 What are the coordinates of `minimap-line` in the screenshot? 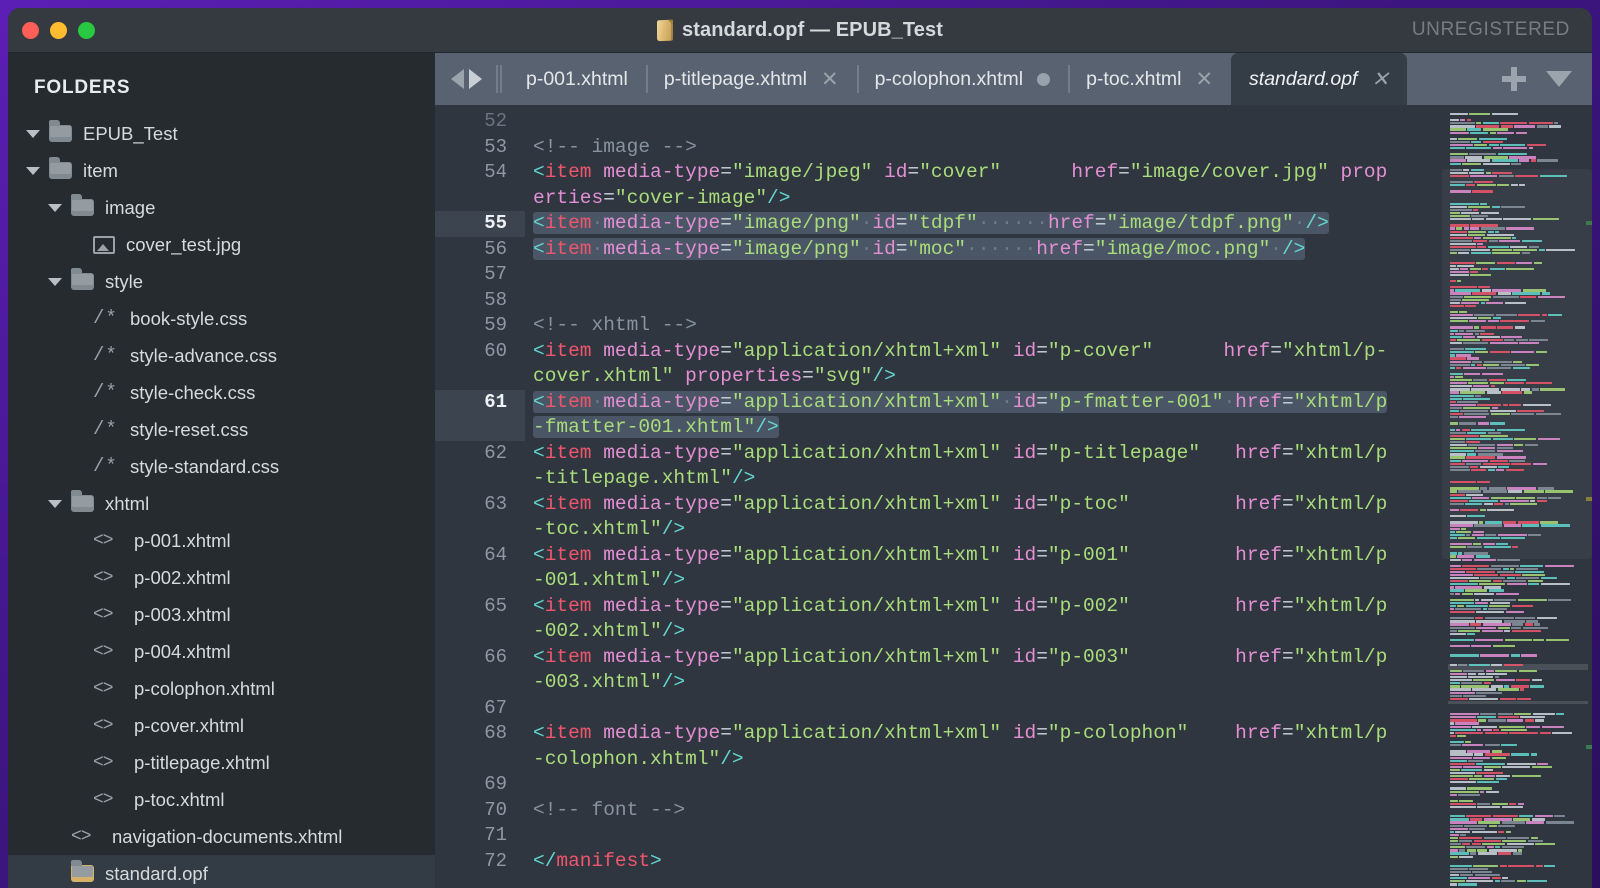 It's located at (1518, 884).